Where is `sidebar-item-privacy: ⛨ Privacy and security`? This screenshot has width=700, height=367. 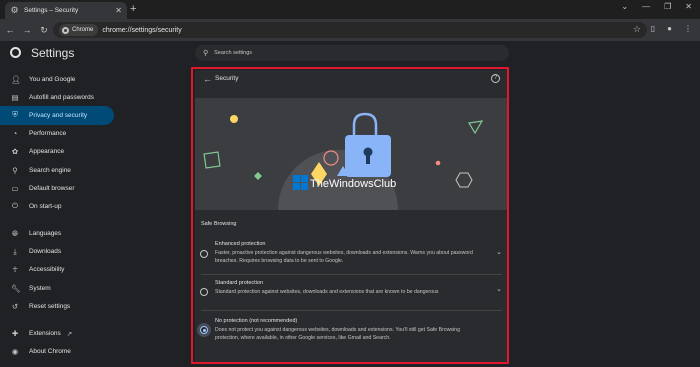 sidebar-item-privacy: ⛨ Privacy and security is located at coordinates (57, 115).